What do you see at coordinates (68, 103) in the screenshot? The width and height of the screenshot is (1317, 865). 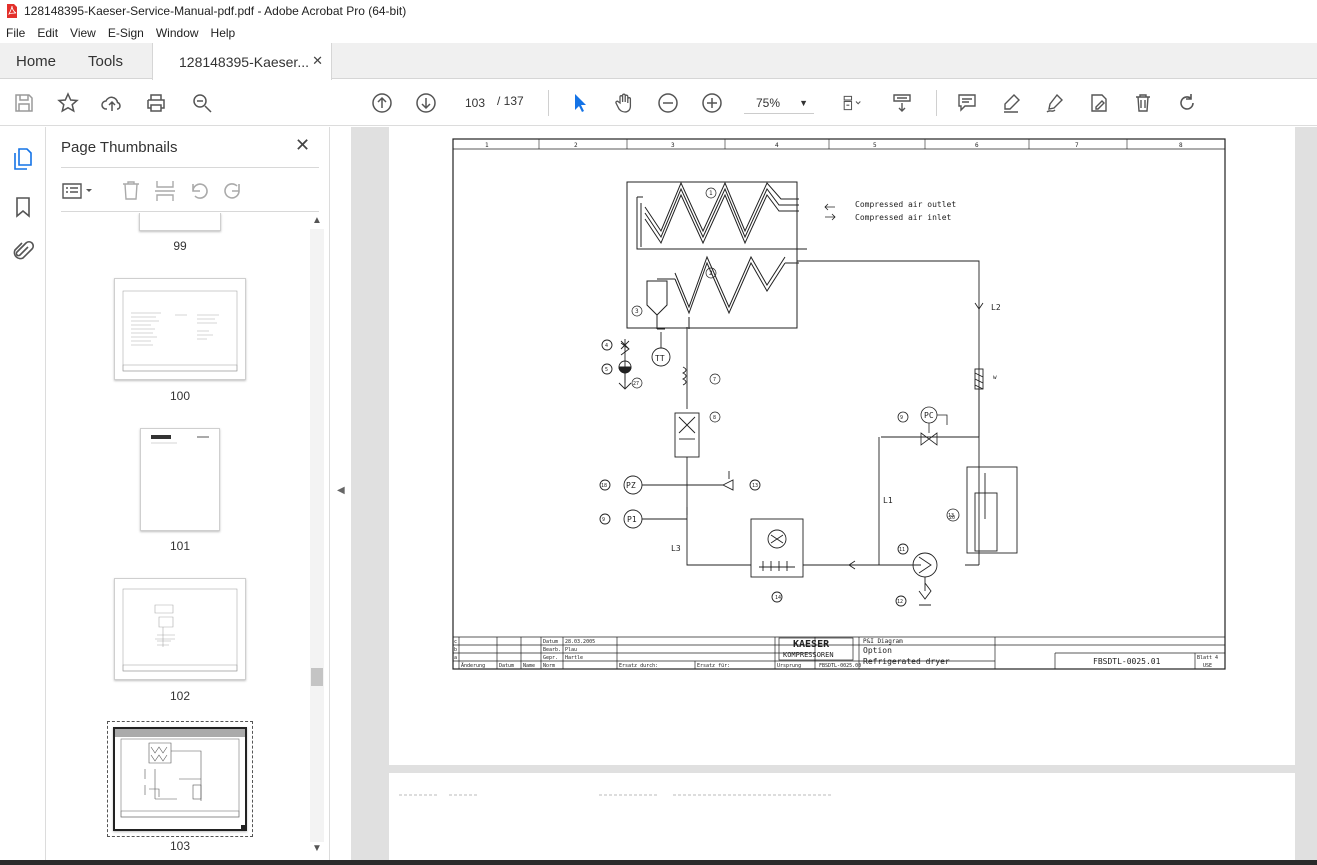 I see `bookmark-star-icon` at bounding box center [68, 103].